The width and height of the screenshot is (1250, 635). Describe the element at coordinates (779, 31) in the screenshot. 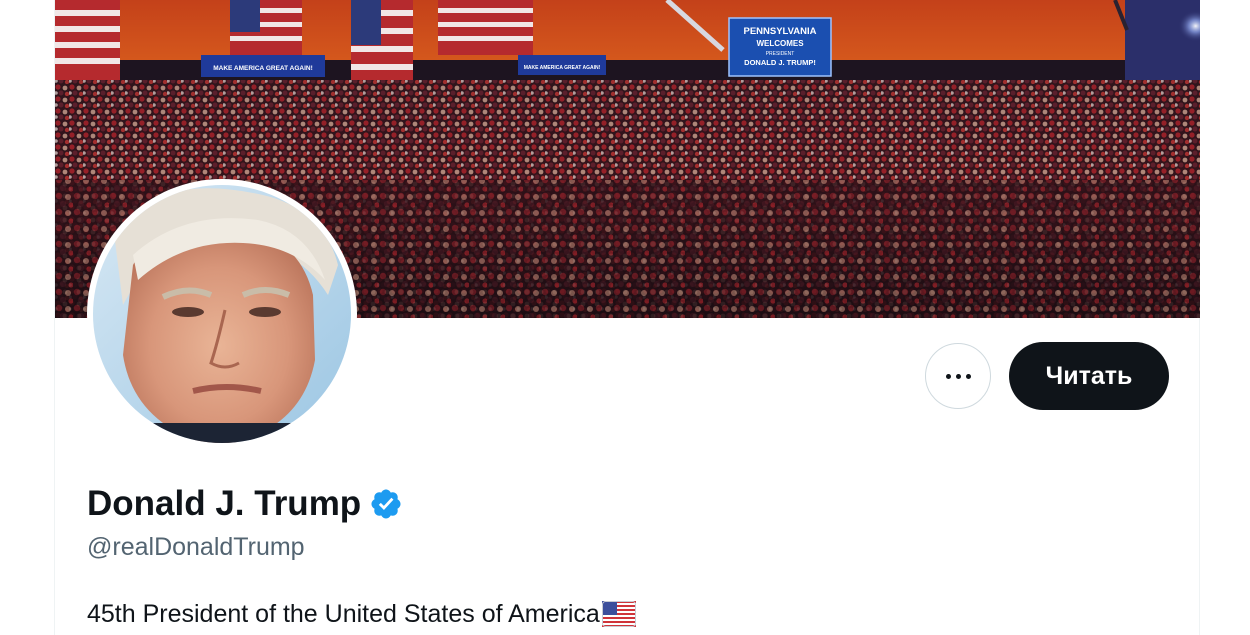

I see `svg-text: PENNSYLVANIA` at that location.